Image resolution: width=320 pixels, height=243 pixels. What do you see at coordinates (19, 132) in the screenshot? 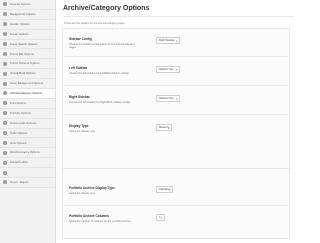
I see `sidebar-item-label: Team Options` at bounding box center [19, 132].